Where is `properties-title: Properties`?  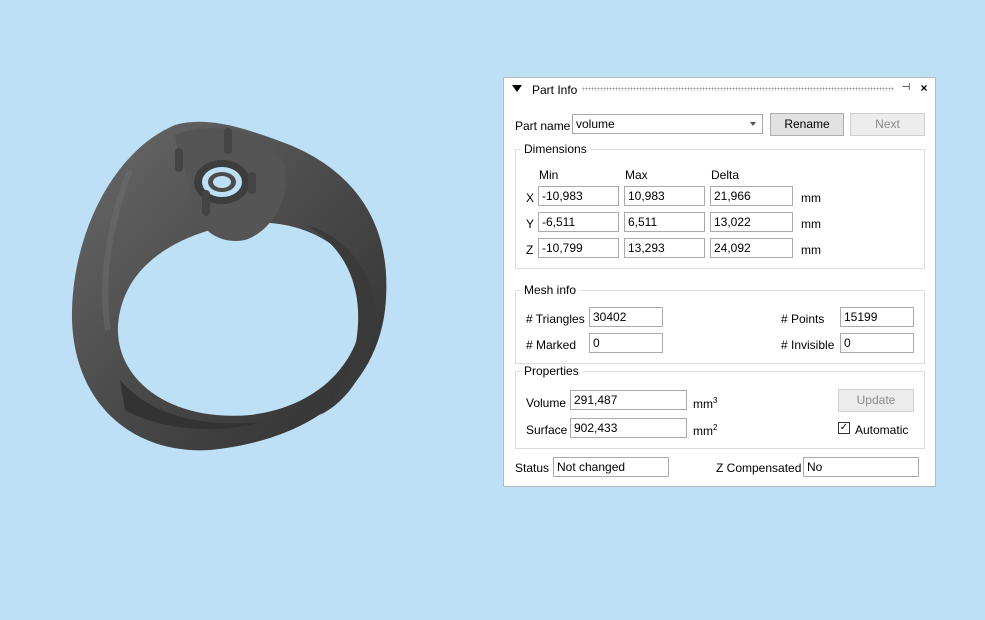
properties-title: Properties is located at coordinates (551, 371).